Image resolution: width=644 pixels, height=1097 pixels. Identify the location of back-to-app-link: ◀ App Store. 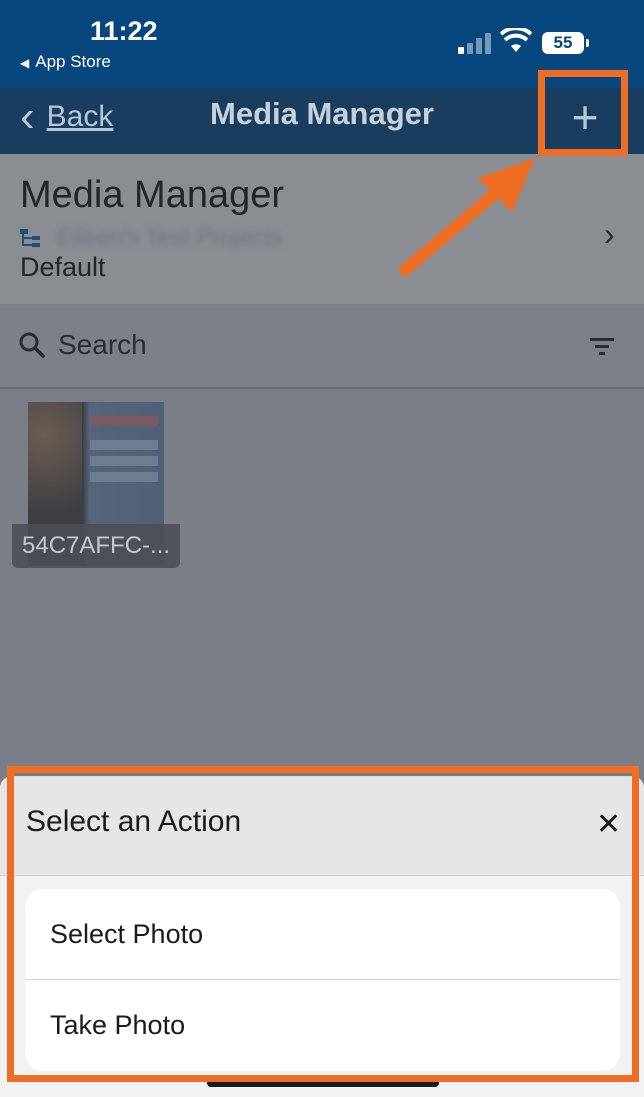
(65, 62).